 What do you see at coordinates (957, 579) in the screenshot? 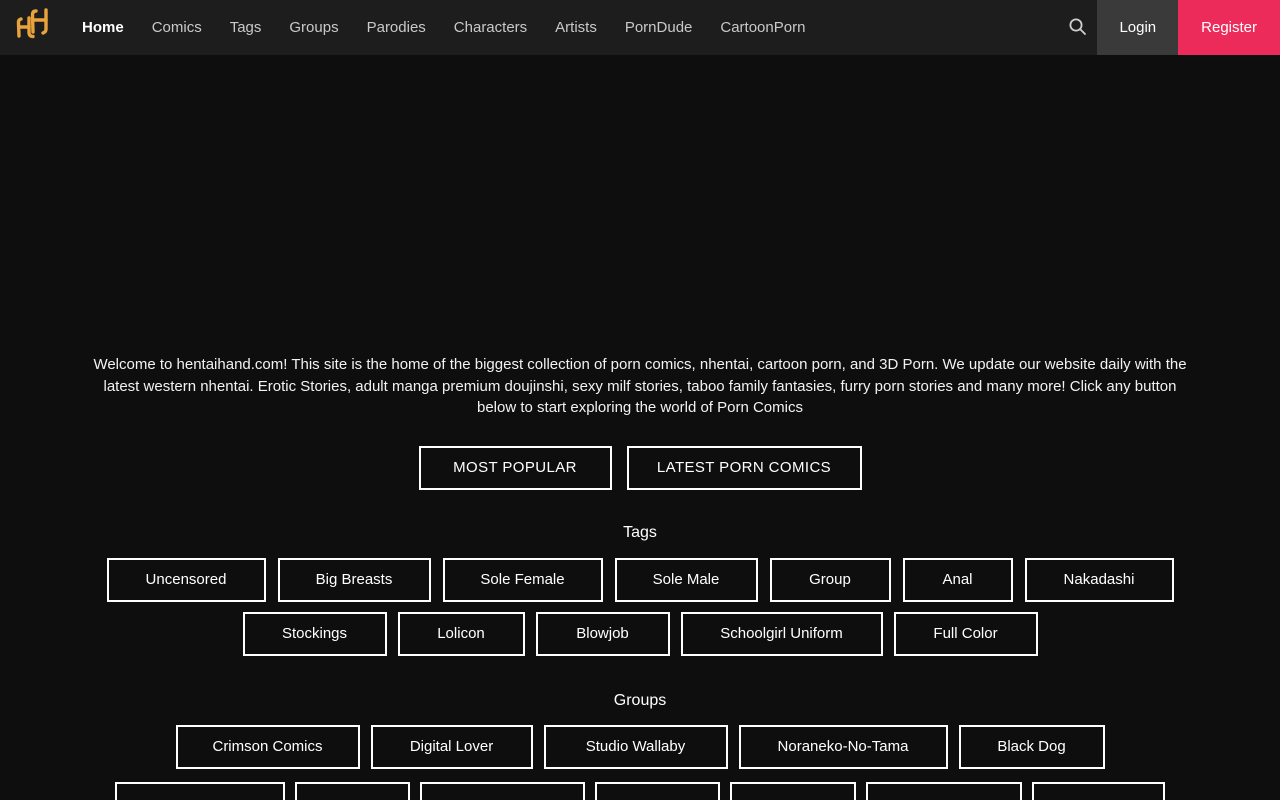
I see `tag-button: Anal` at bounding box center [957, 579].